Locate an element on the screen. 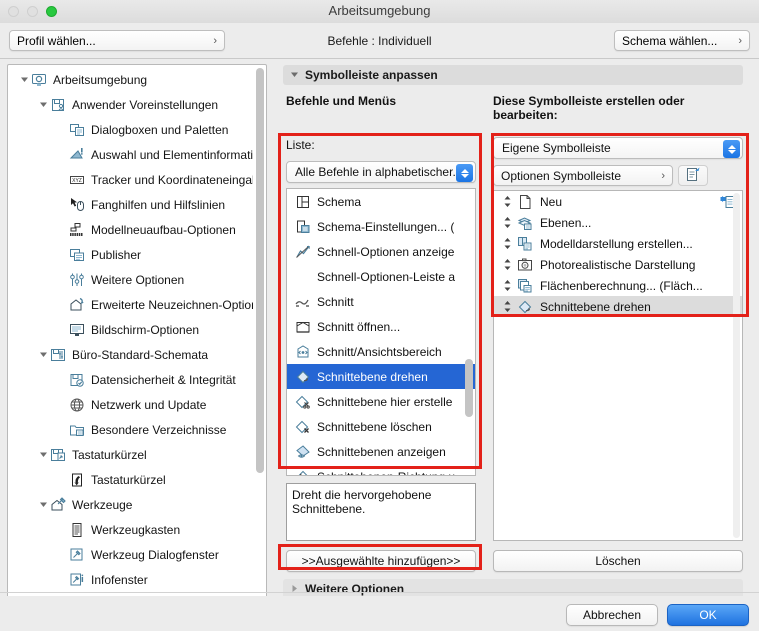 This screenshot has height=631, width=759. sidebar-item-besondere-verzeichnisse: Besondere Verzeichnisse is located at coordinates (130, 429).